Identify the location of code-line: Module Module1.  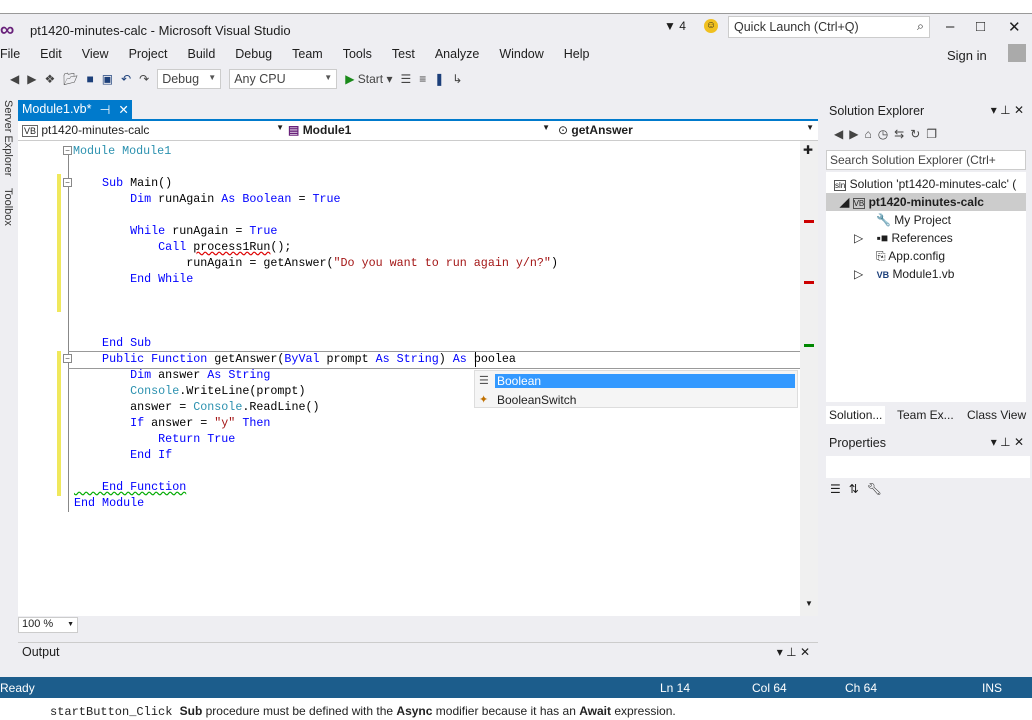
(315, 151).